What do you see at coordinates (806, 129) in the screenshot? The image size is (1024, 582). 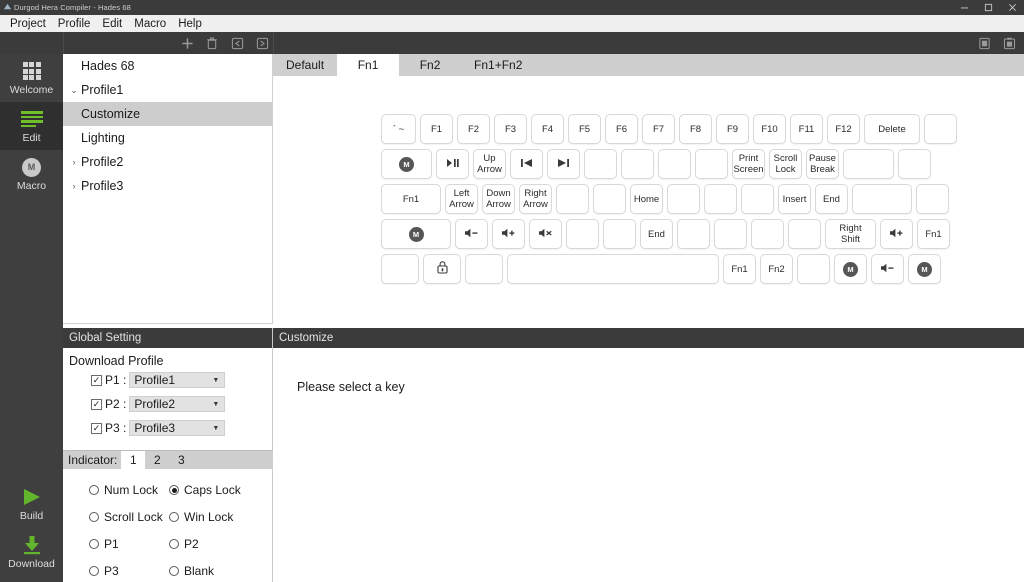 I see `key-f11: F11` at bounding box center [806, 129].